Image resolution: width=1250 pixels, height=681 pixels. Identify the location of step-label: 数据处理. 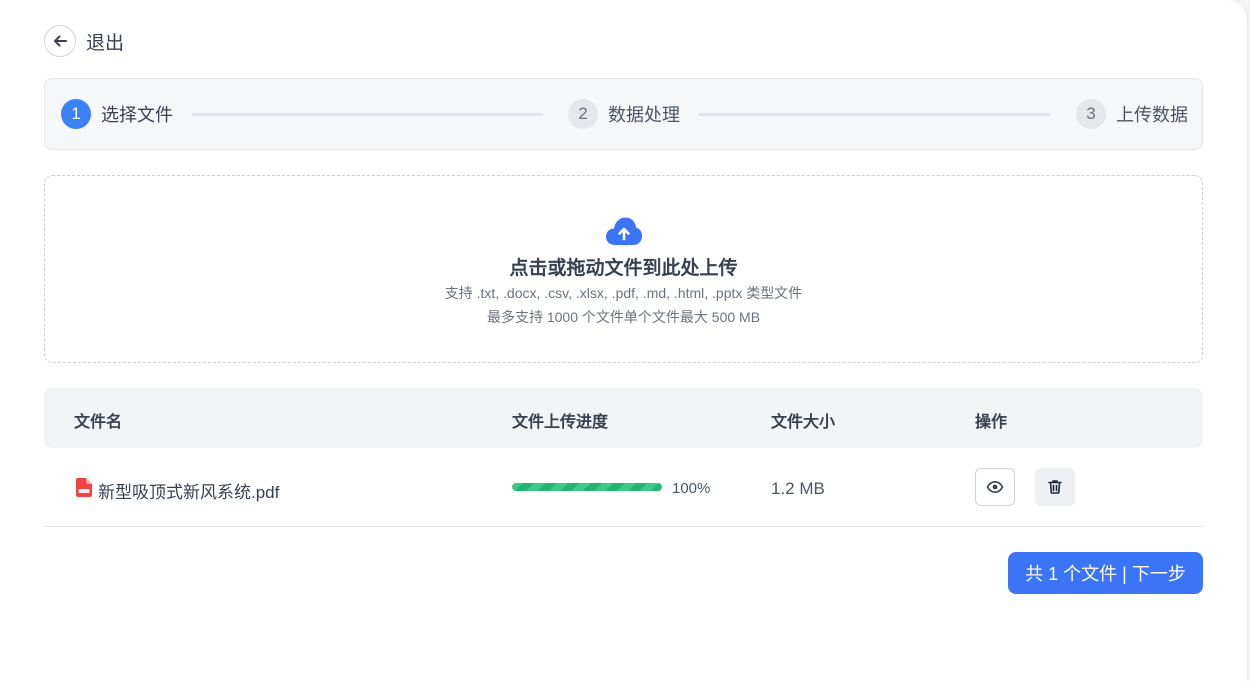
(644, 115).